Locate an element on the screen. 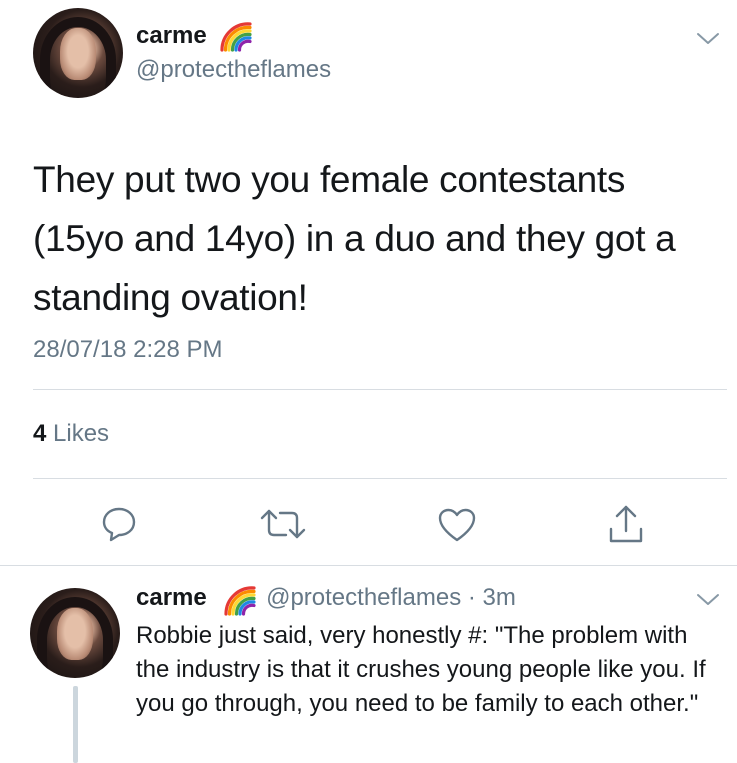 The height and width of the screenshot is (763, 737). reply-time: 3m is located at coordinates (499, 597).